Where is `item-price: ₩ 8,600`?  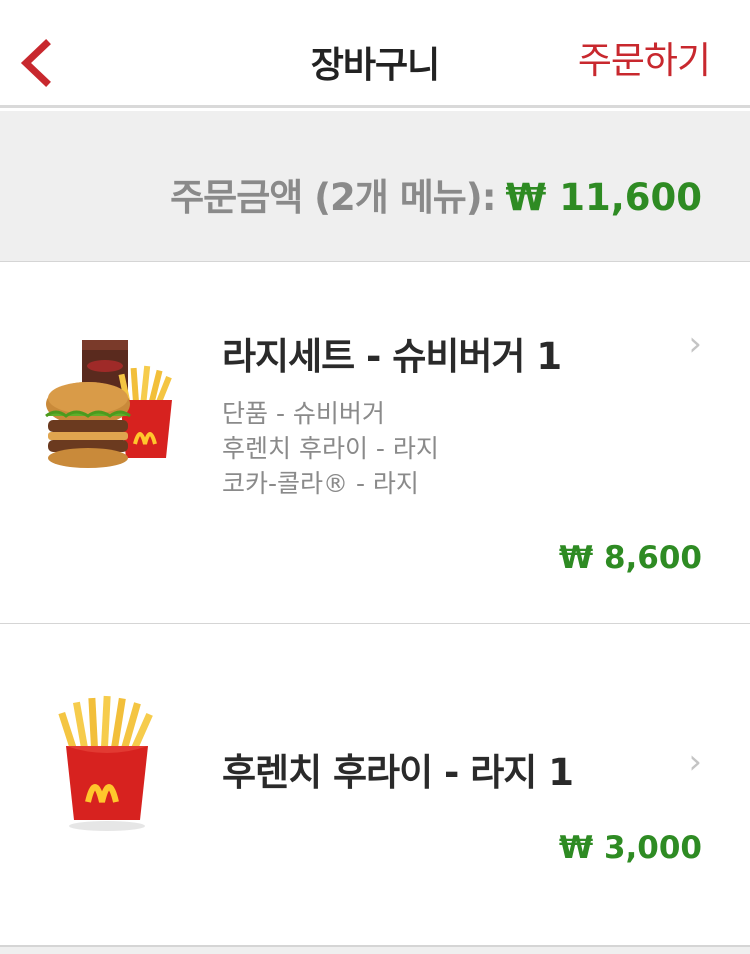 item-price: ₩ 8,600 is located at coordinates (630, 558).